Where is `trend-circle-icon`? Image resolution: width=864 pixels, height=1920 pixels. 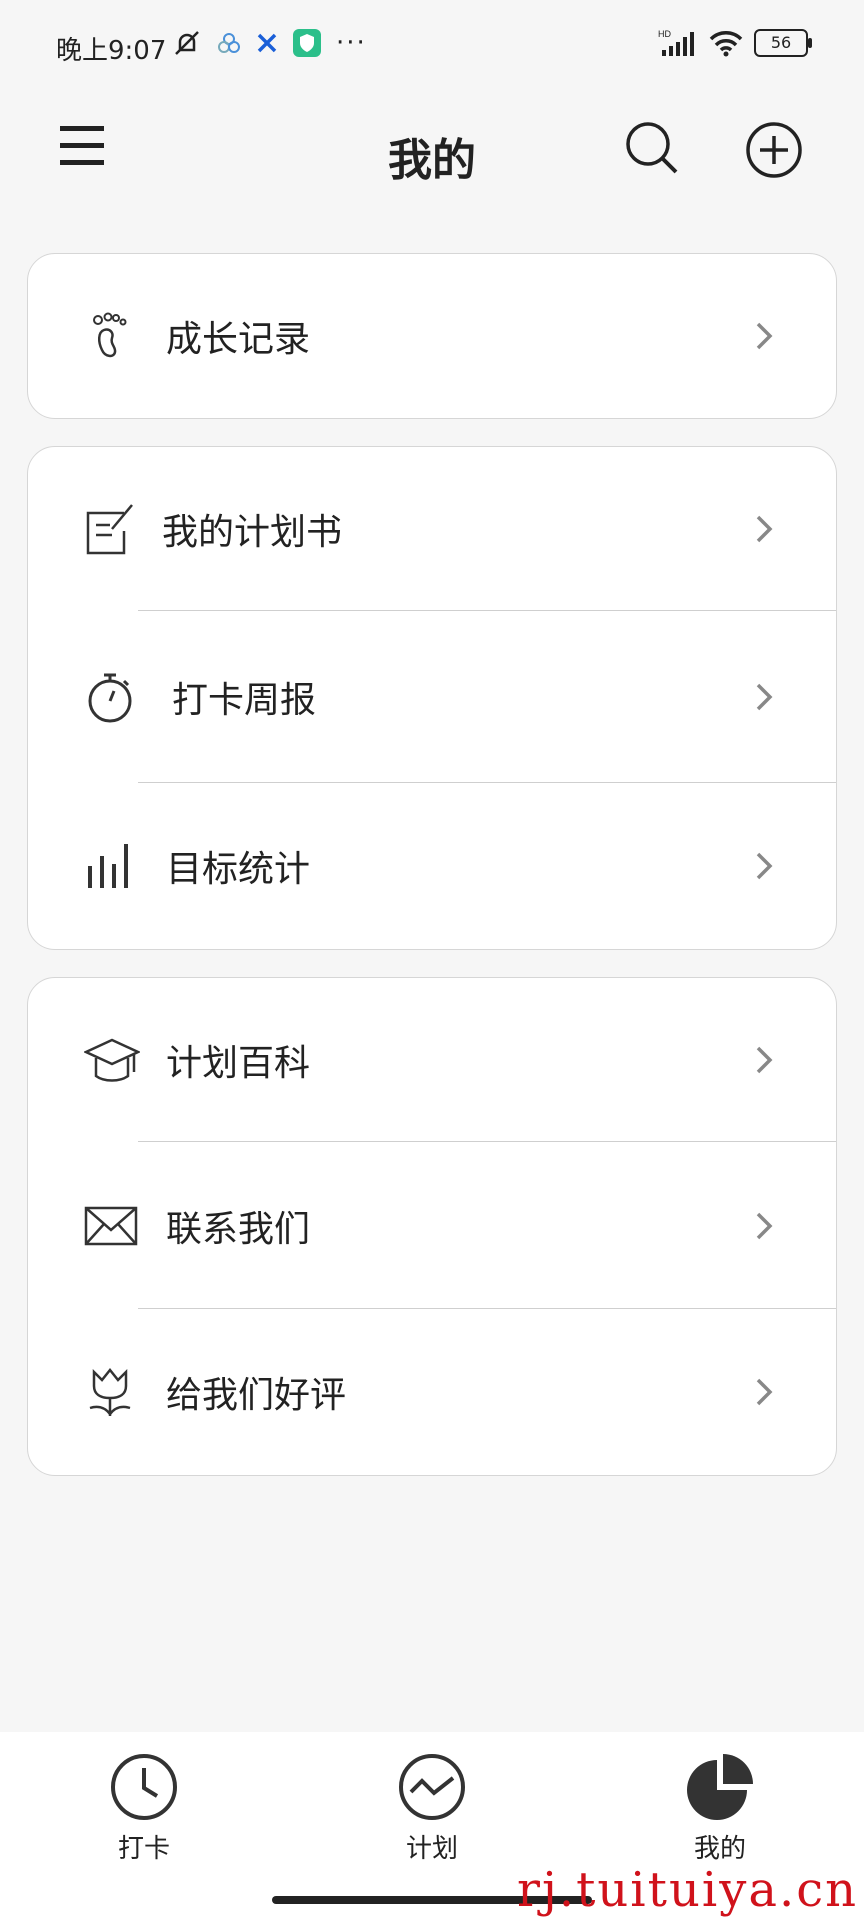
trend-circle-icon is located at coordinates (432, 1787).